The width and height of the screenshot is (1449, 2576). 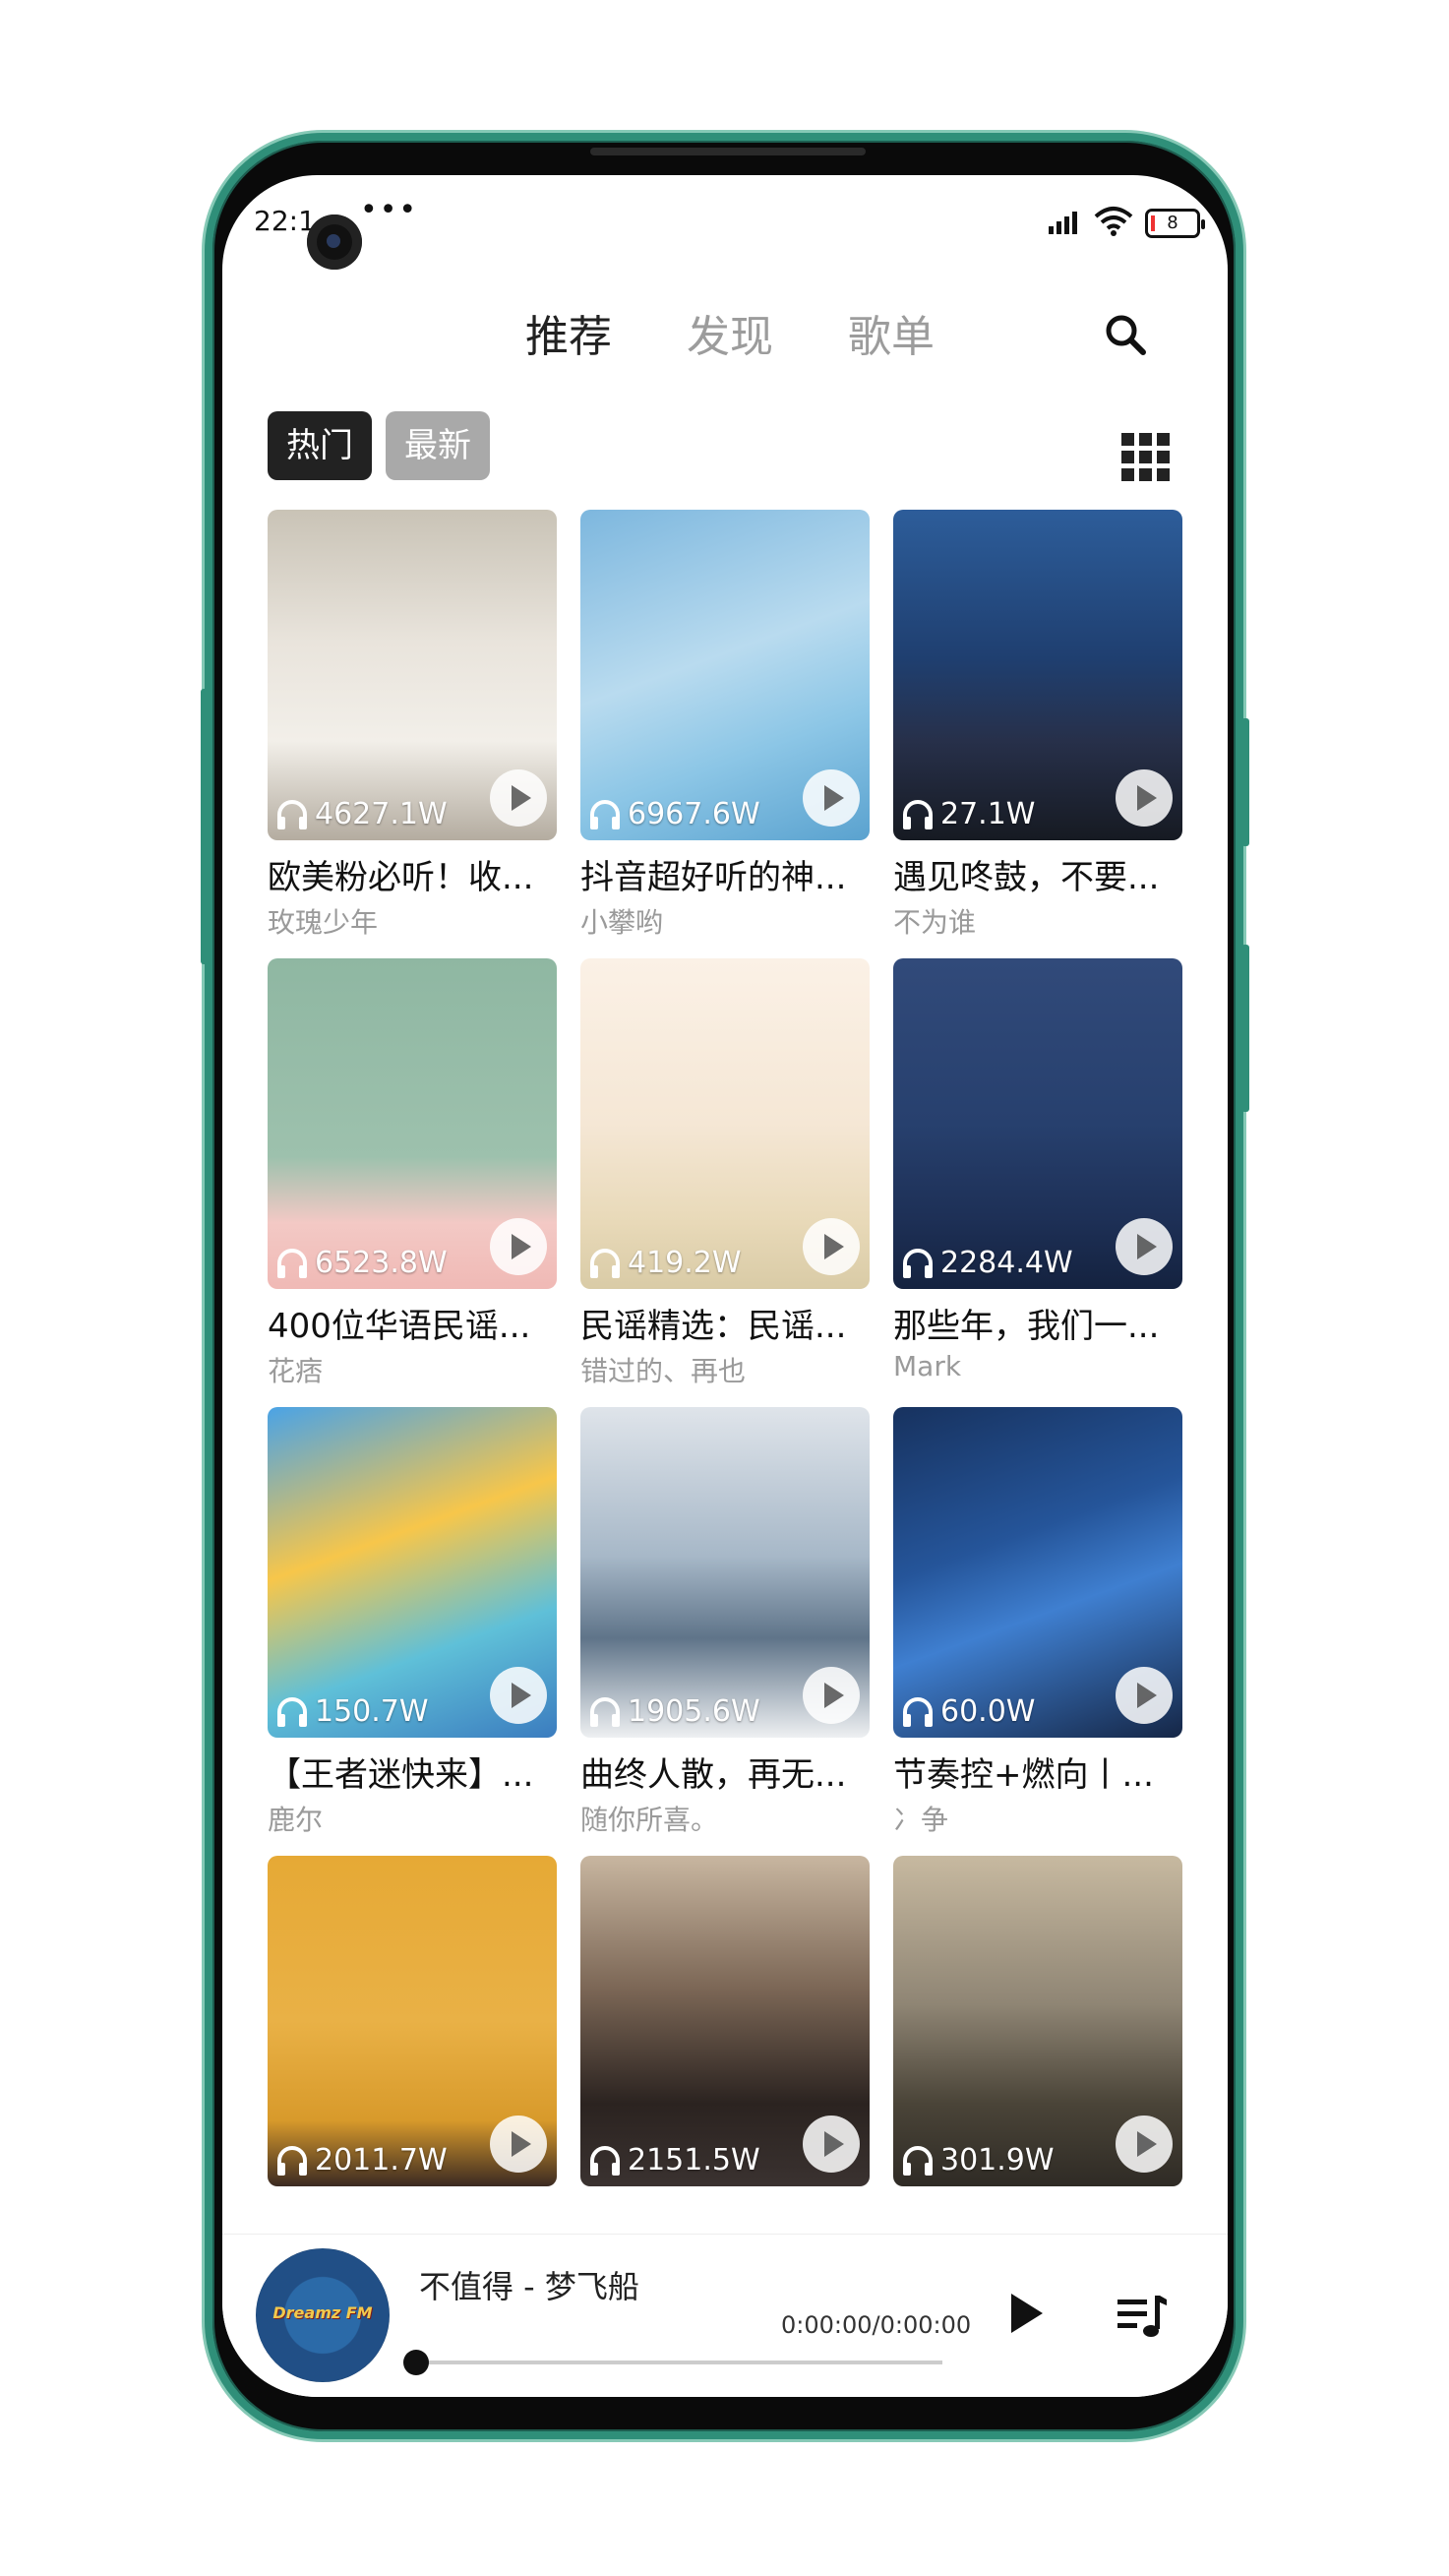 I want to click on playlist-card: 150.7W 【王者迷快来】... 鹿尔, so click(x=412, y=1623).